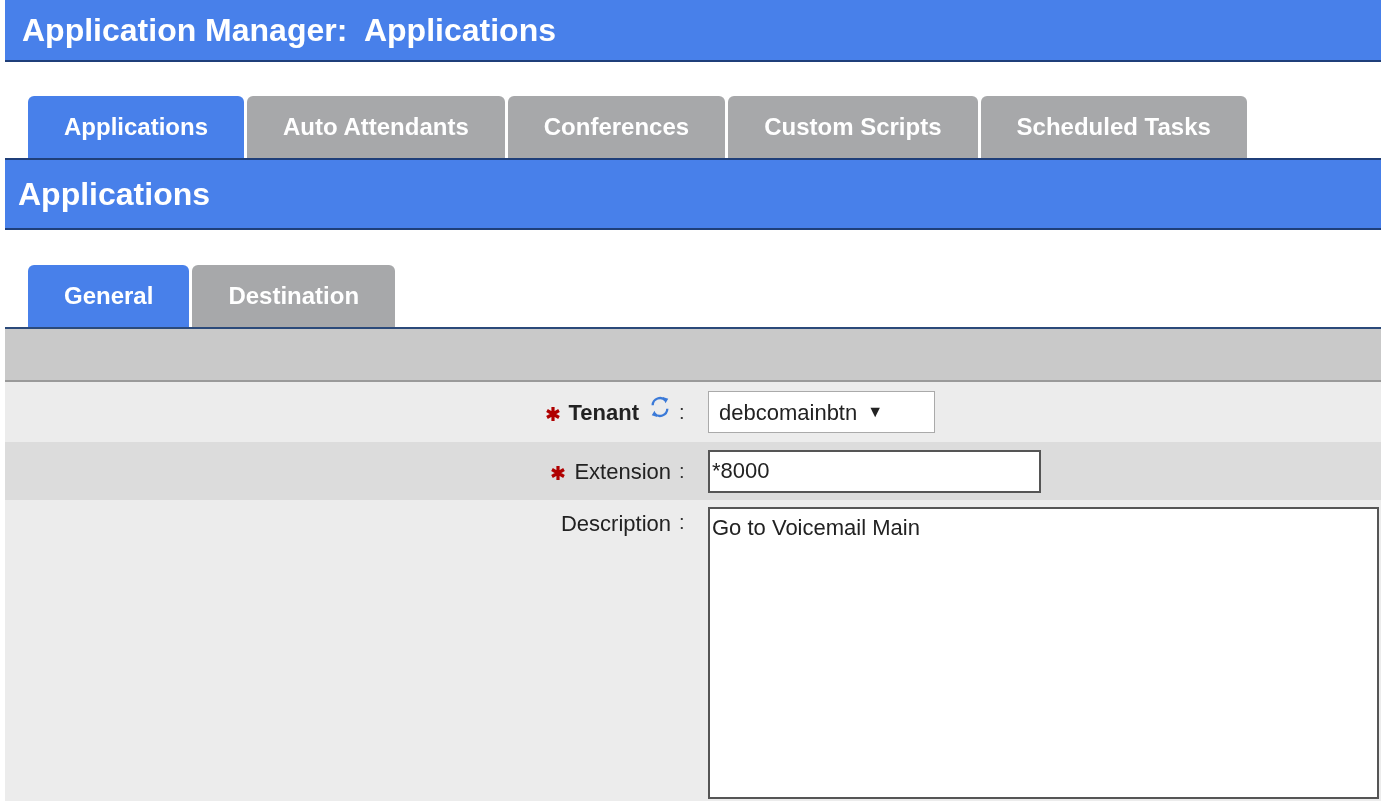 Image resolution: width=1387 pixels, height=801 pixels. I want to click on tenant-dropdown: debcomainbtn ▼, so click(821, 412).